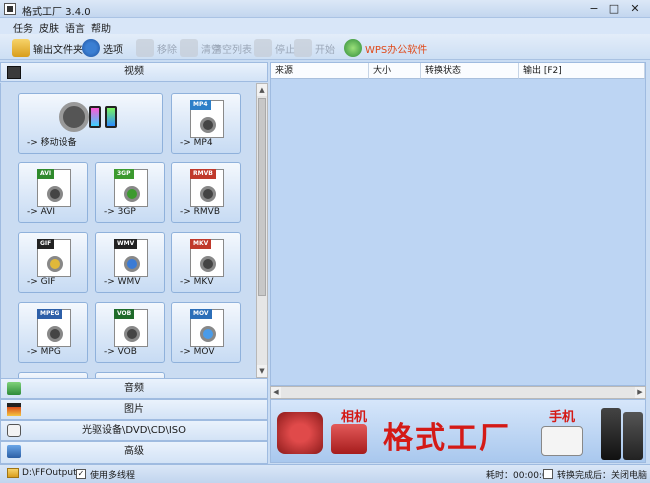 Image resolution: width=650 pixels, height=483 pixels. I want to click on column-size: 大小, so click(395, 71).